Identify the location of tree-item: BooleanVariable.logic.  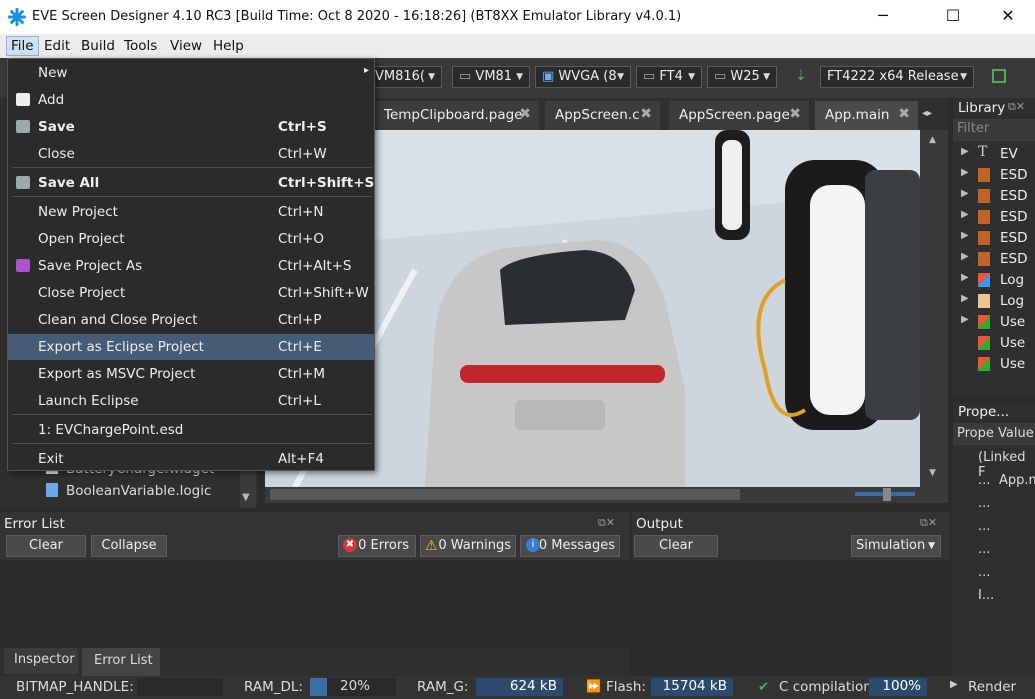
(138, 491).